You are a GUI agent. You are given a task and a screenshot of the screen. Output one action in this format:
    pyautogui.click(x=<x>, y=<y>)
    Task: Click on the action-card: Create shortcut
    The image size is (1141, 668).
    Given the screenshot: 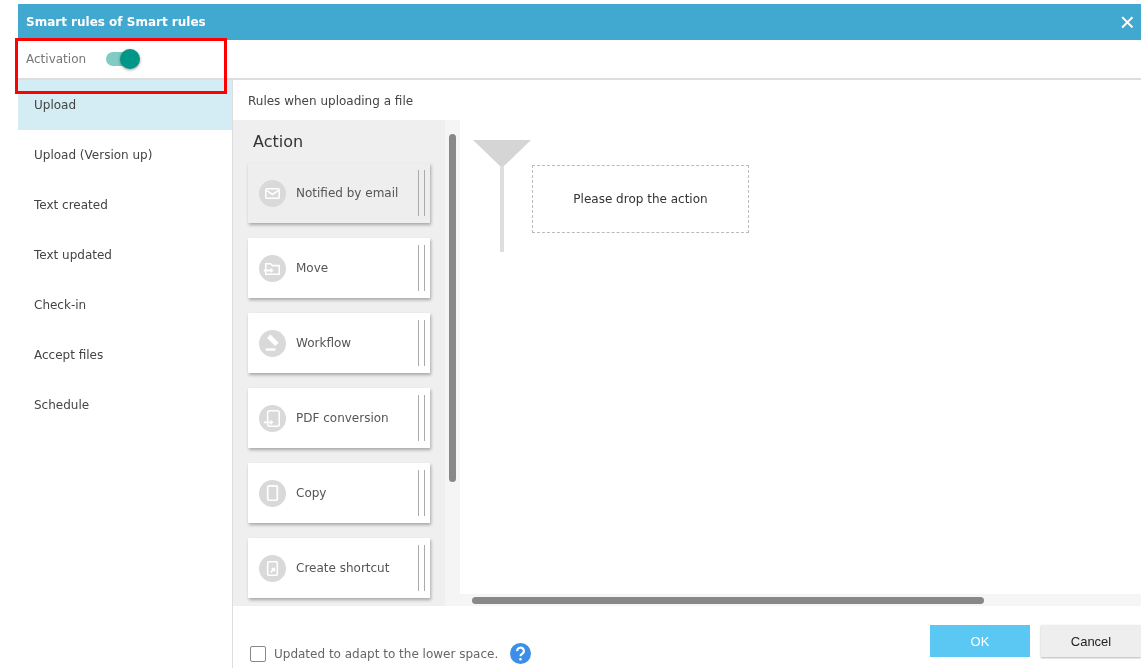 What is the action you would take?
    pyautogui.click(x=339, y=568)
    